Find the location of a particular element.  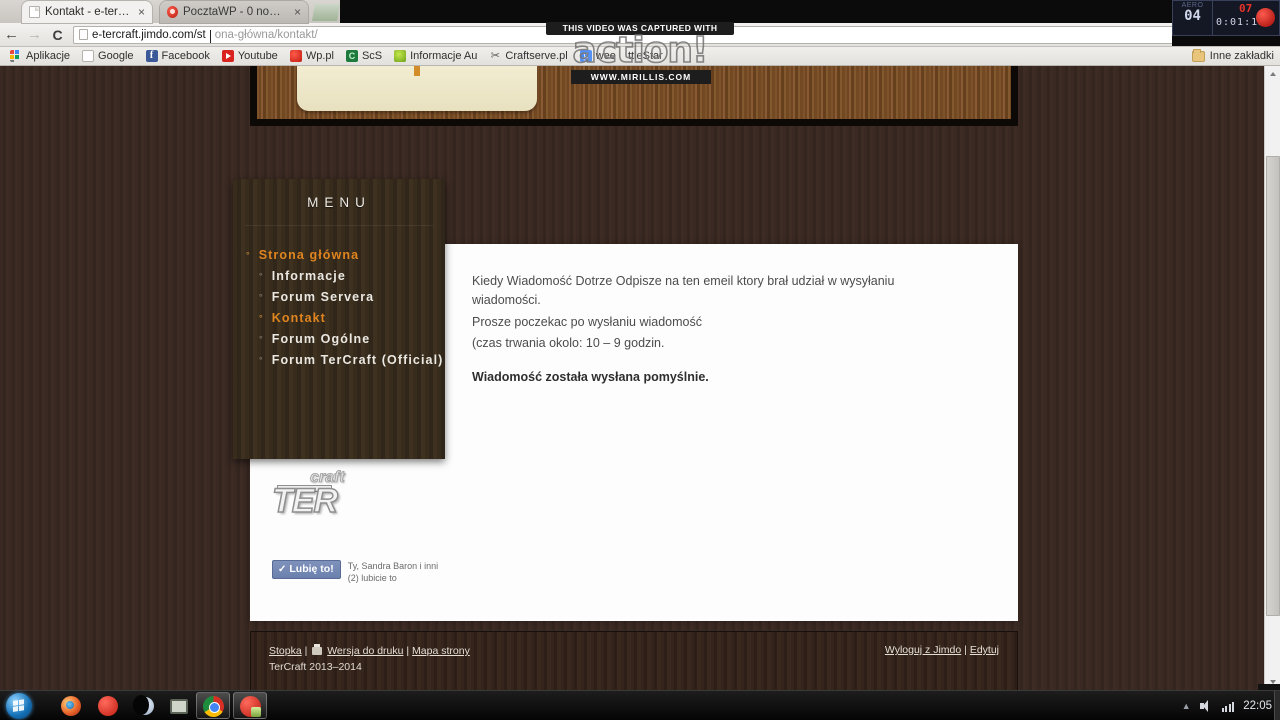

taskbar-moon-app is located at coordinates (145, 706).